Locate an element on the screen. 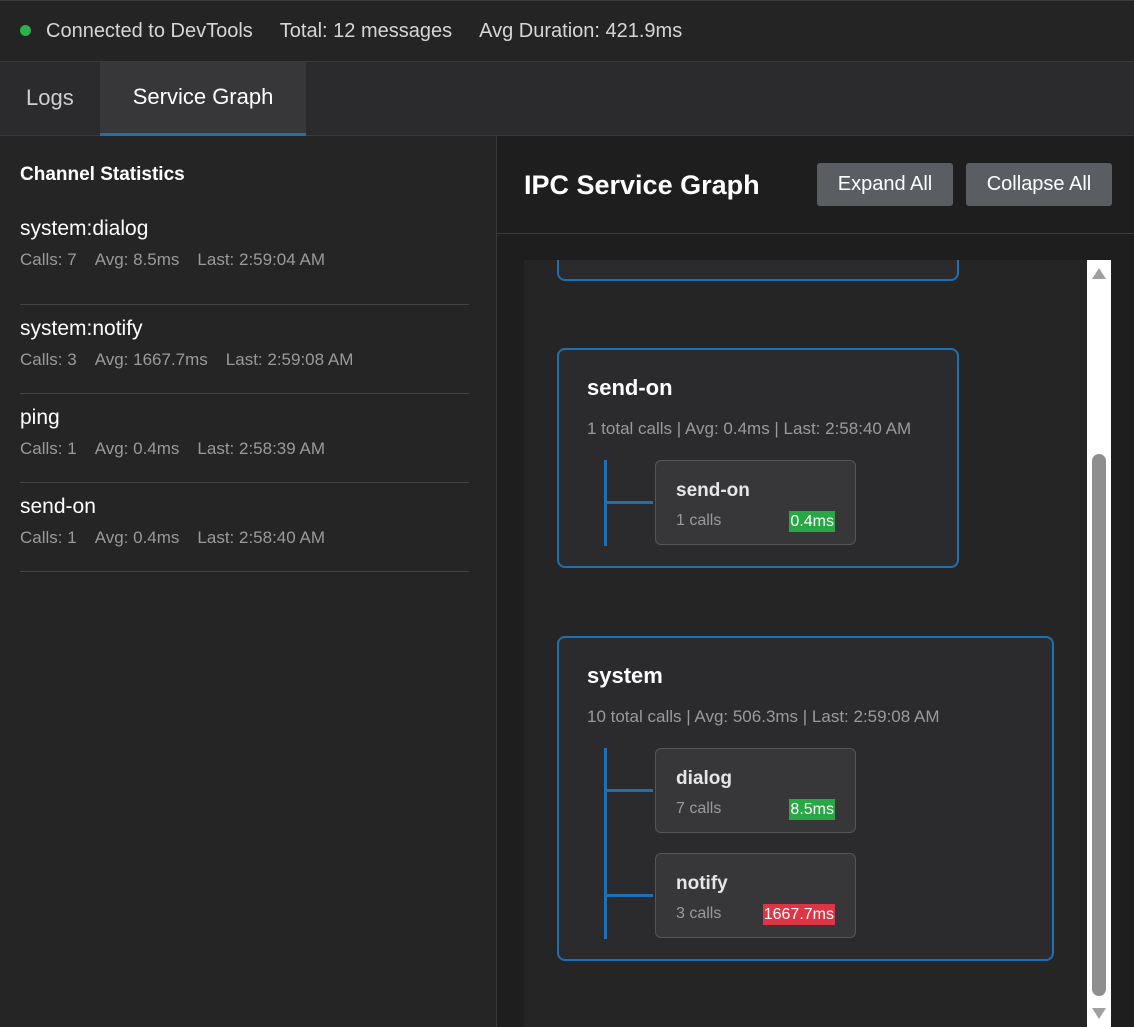 Image resolution: width=1134 pixels, height=1027 pixels. channel-item: ping Calls: 1 Avg: 0.4ms Last: 2:58:39 AM is located at coordinates (244, 438).